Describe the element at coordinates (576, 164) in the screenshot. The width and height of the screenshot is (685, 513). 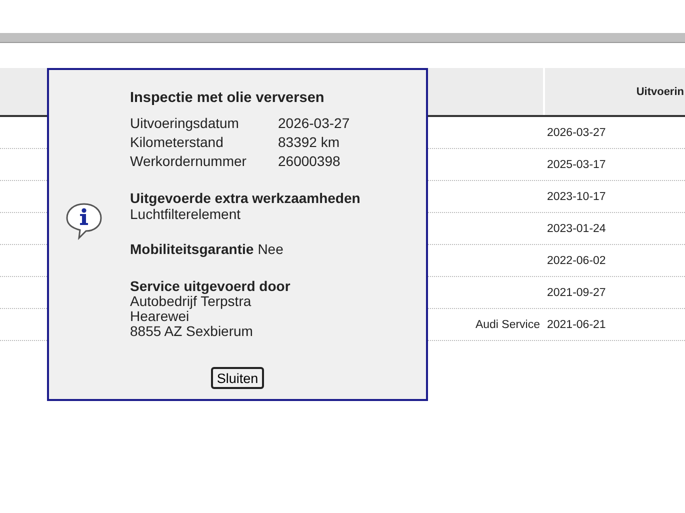
I see `table-cell: 2025-03-17` at that location.